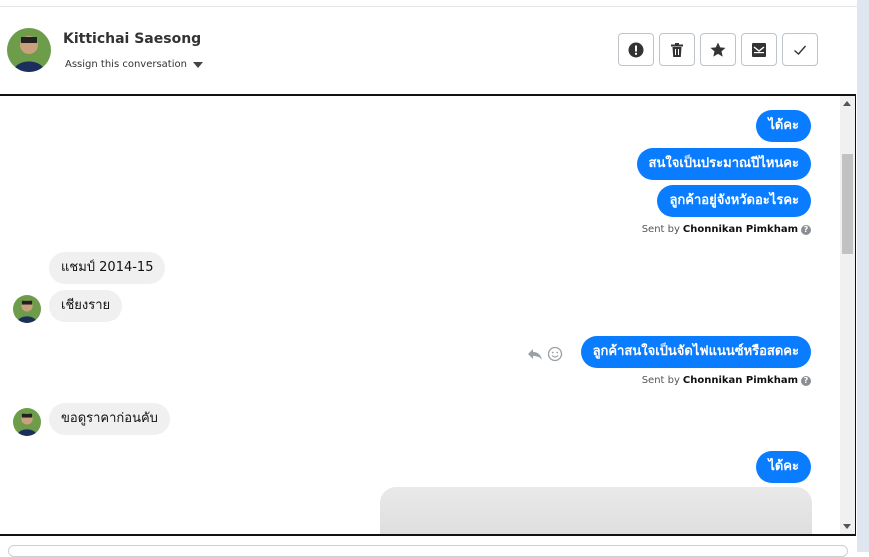 This screenshot has width=869, height=557. I want to click on message-bubble-incoming: เชียงราย, so click(86, 306).